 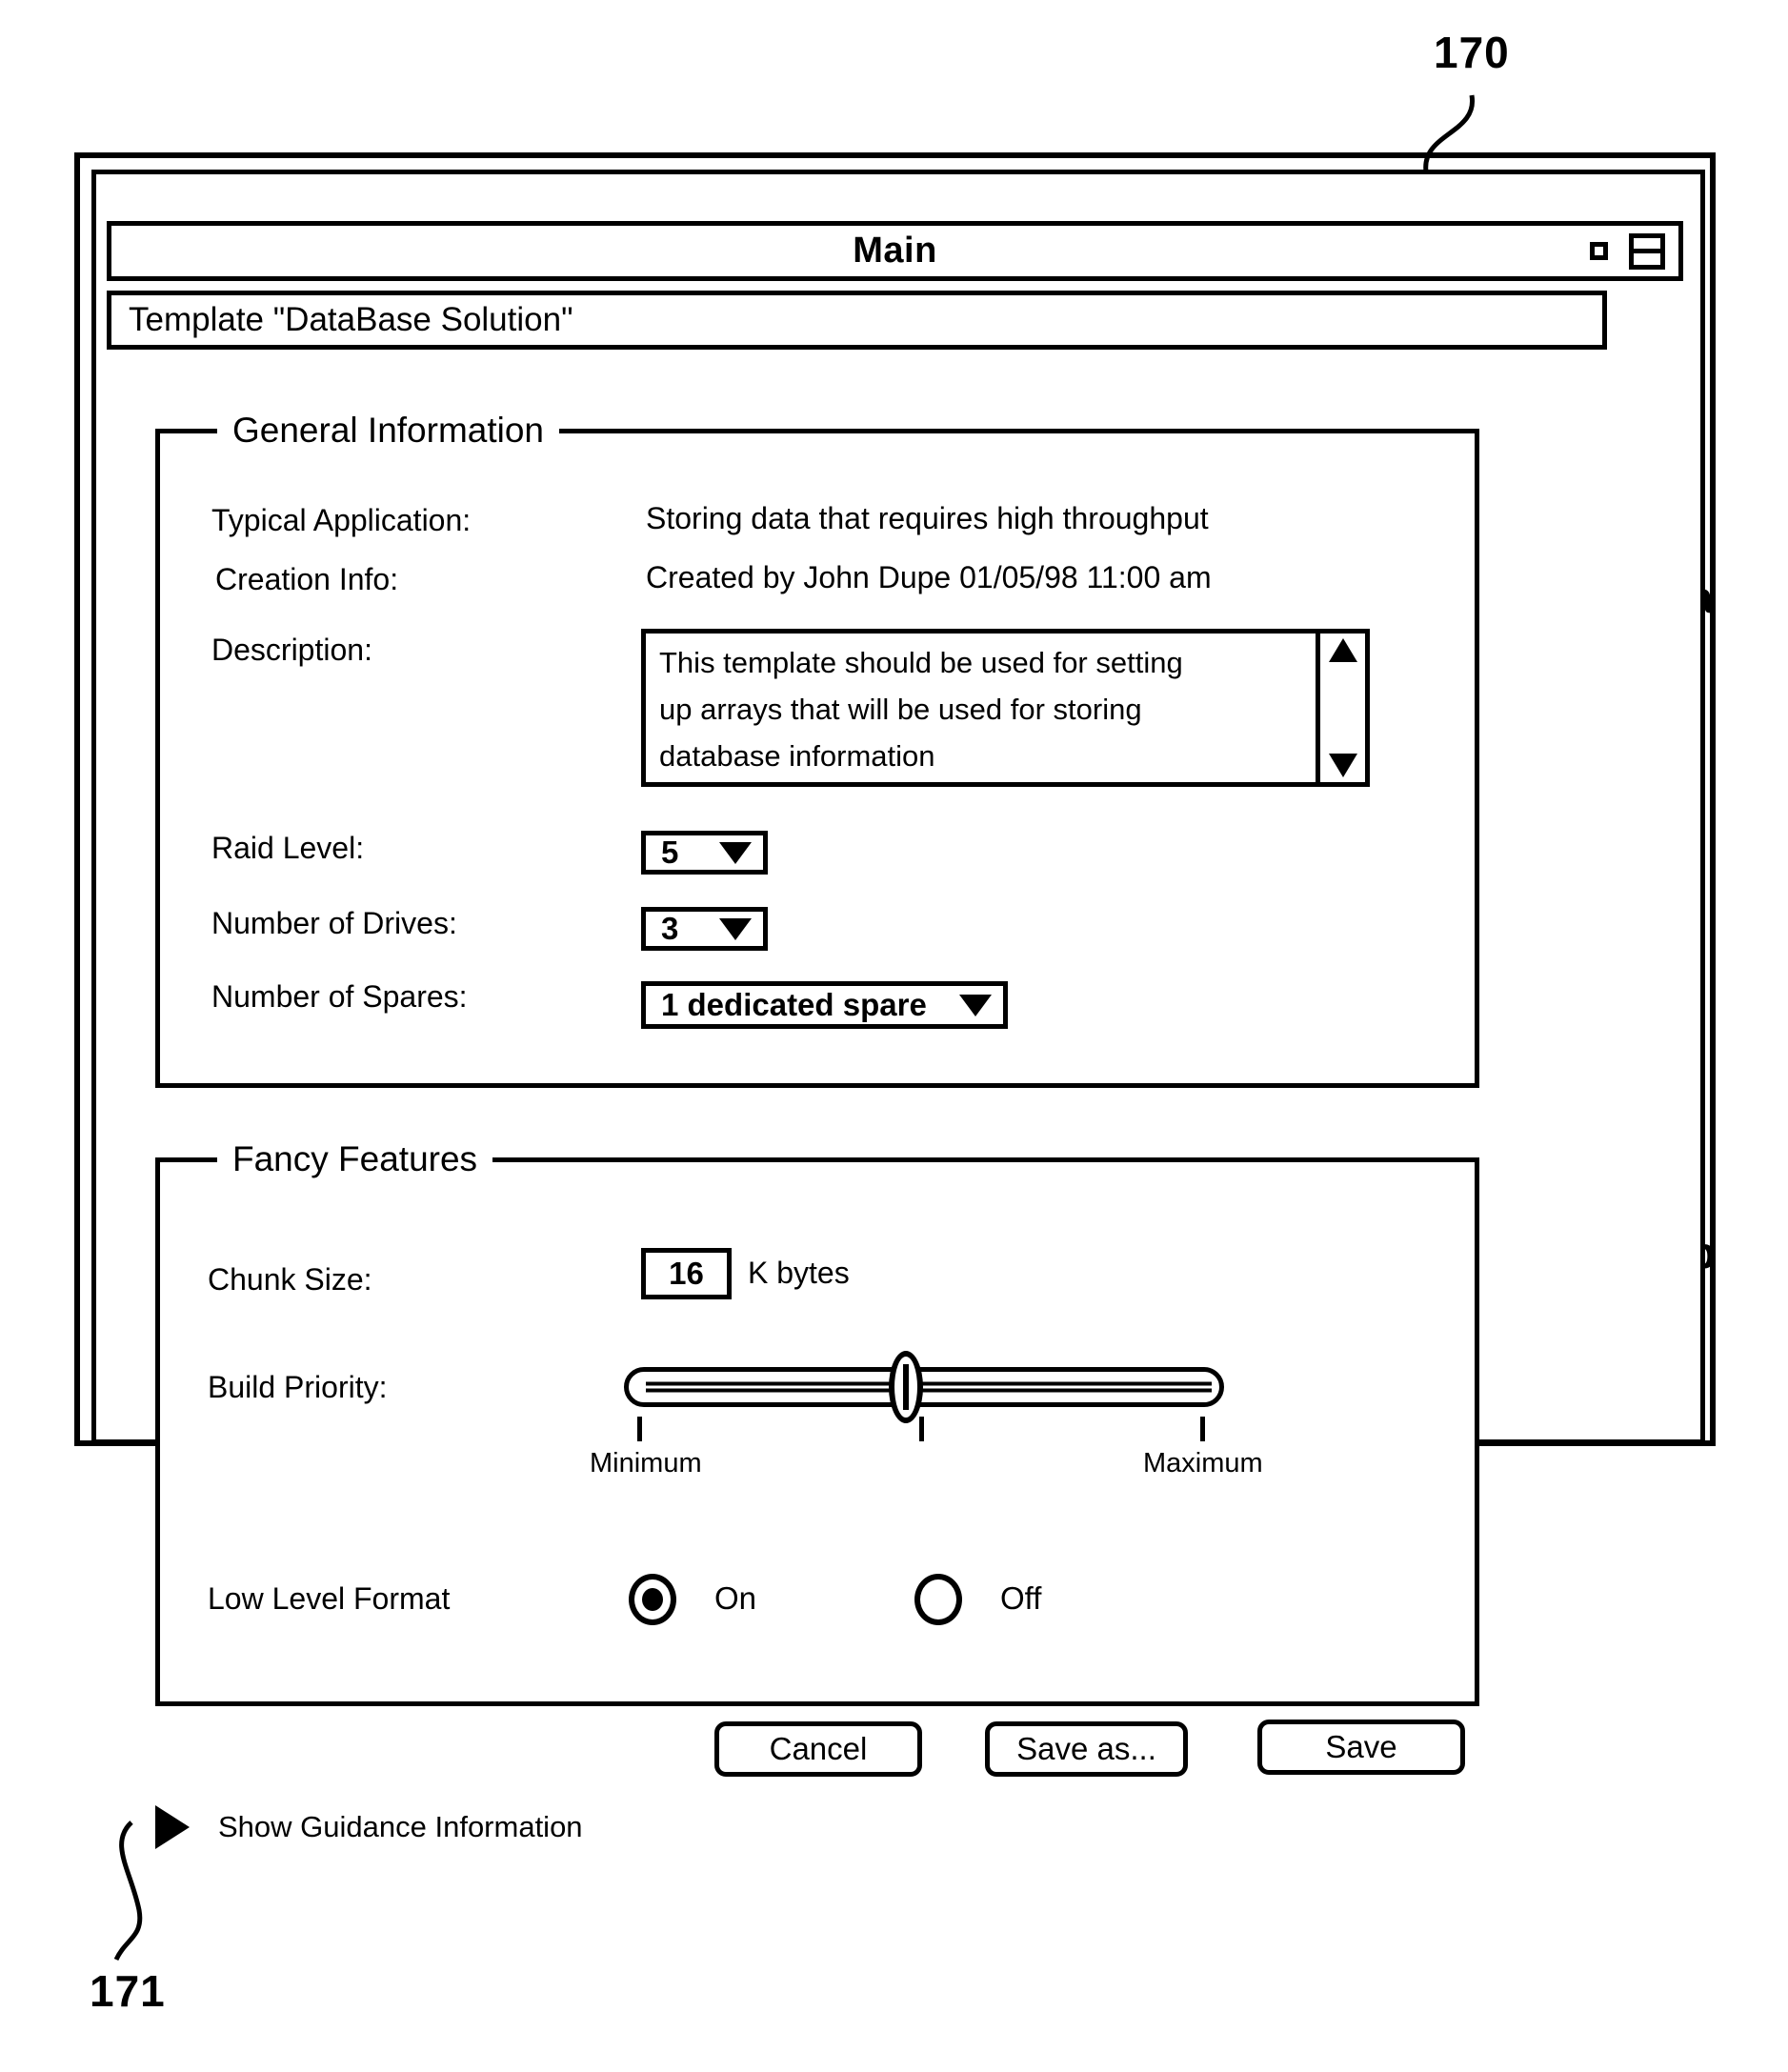 What do you see at coordinates (128, 1991) in the screenshot?
I see `reference-numeral-171: 171` at bounding box center [128, 1991].